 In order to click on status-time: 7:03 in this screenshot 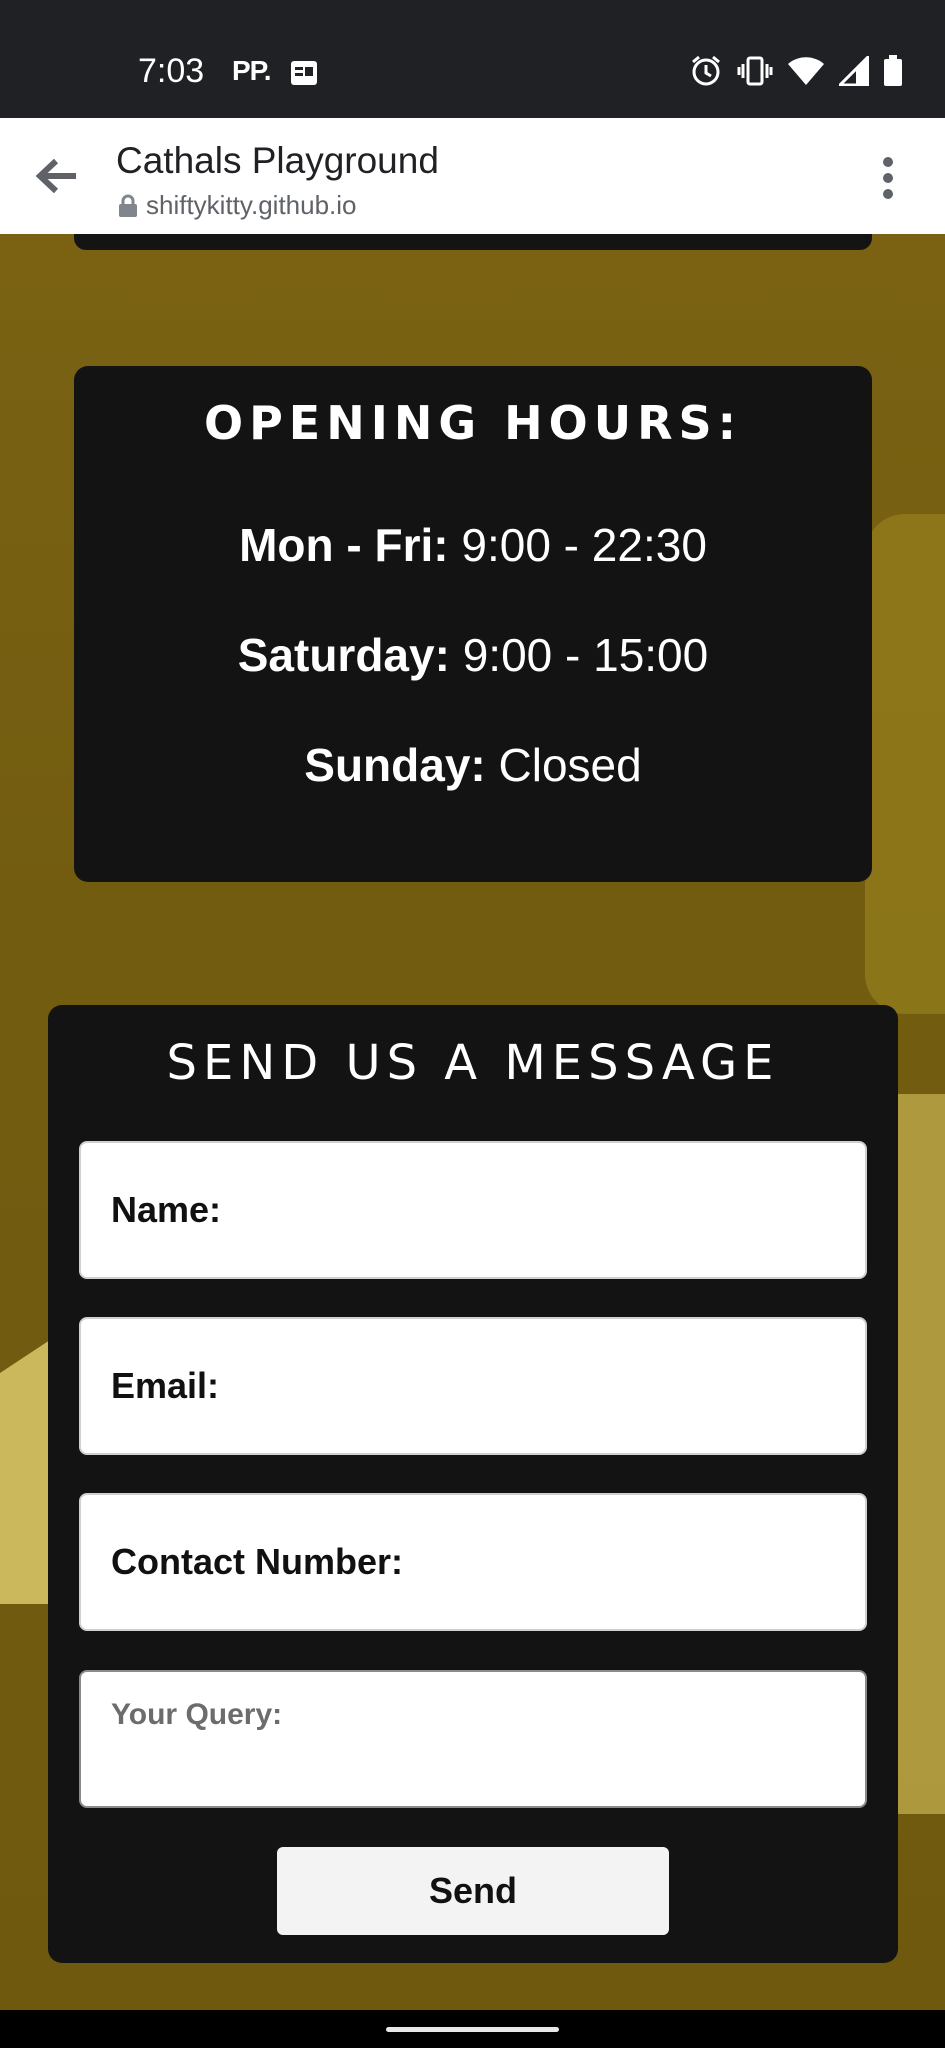, I will do `click(171, 71)`.